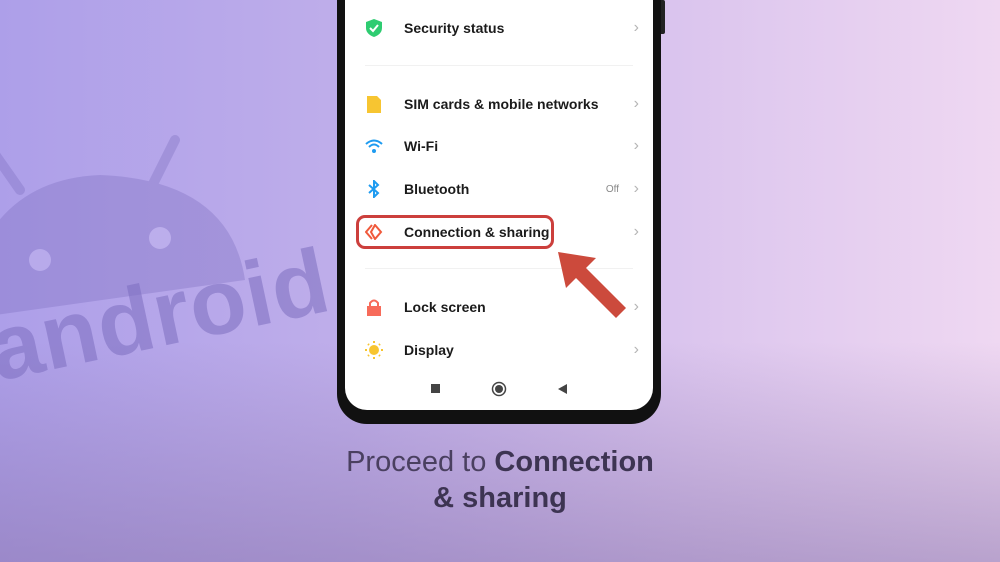 Image resolution: width=1000 pixels, height=562 pixels. I want to click on settings-item-bluetooth: Bluetooth Off ›, so click(499, 189).